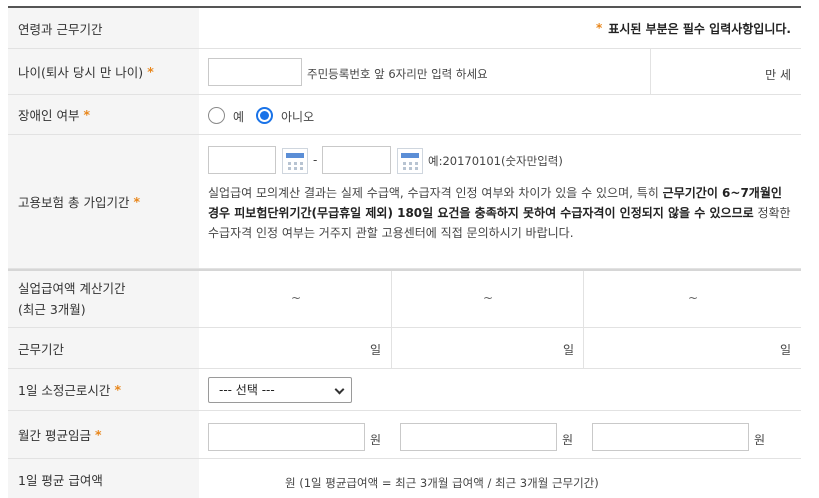  I want to click on daily-benefit-formula: 원 (1일 평균급여액 = 최근 3개월 급여액 / 최근 3개월 근무기간), so click(442, 483).